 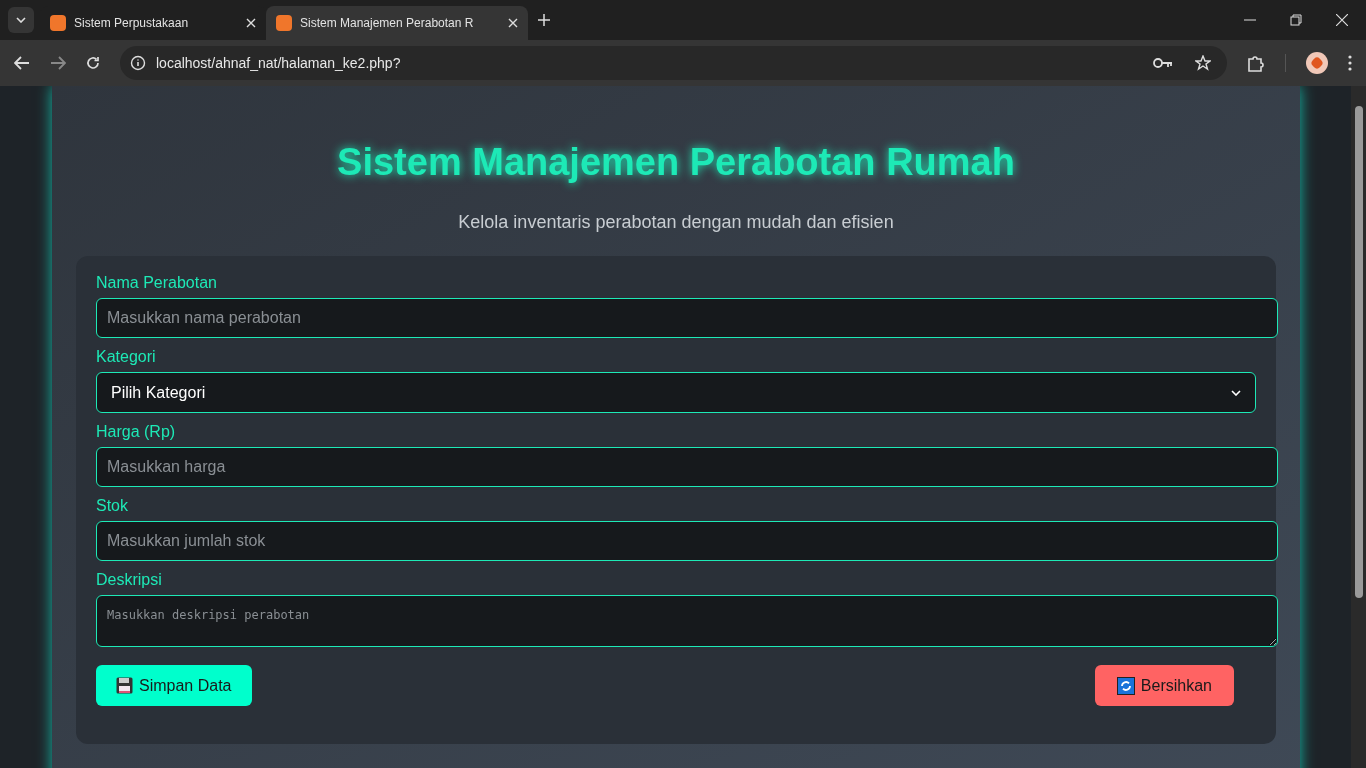 I want to click on info-icon, so click(x=138, y=63).